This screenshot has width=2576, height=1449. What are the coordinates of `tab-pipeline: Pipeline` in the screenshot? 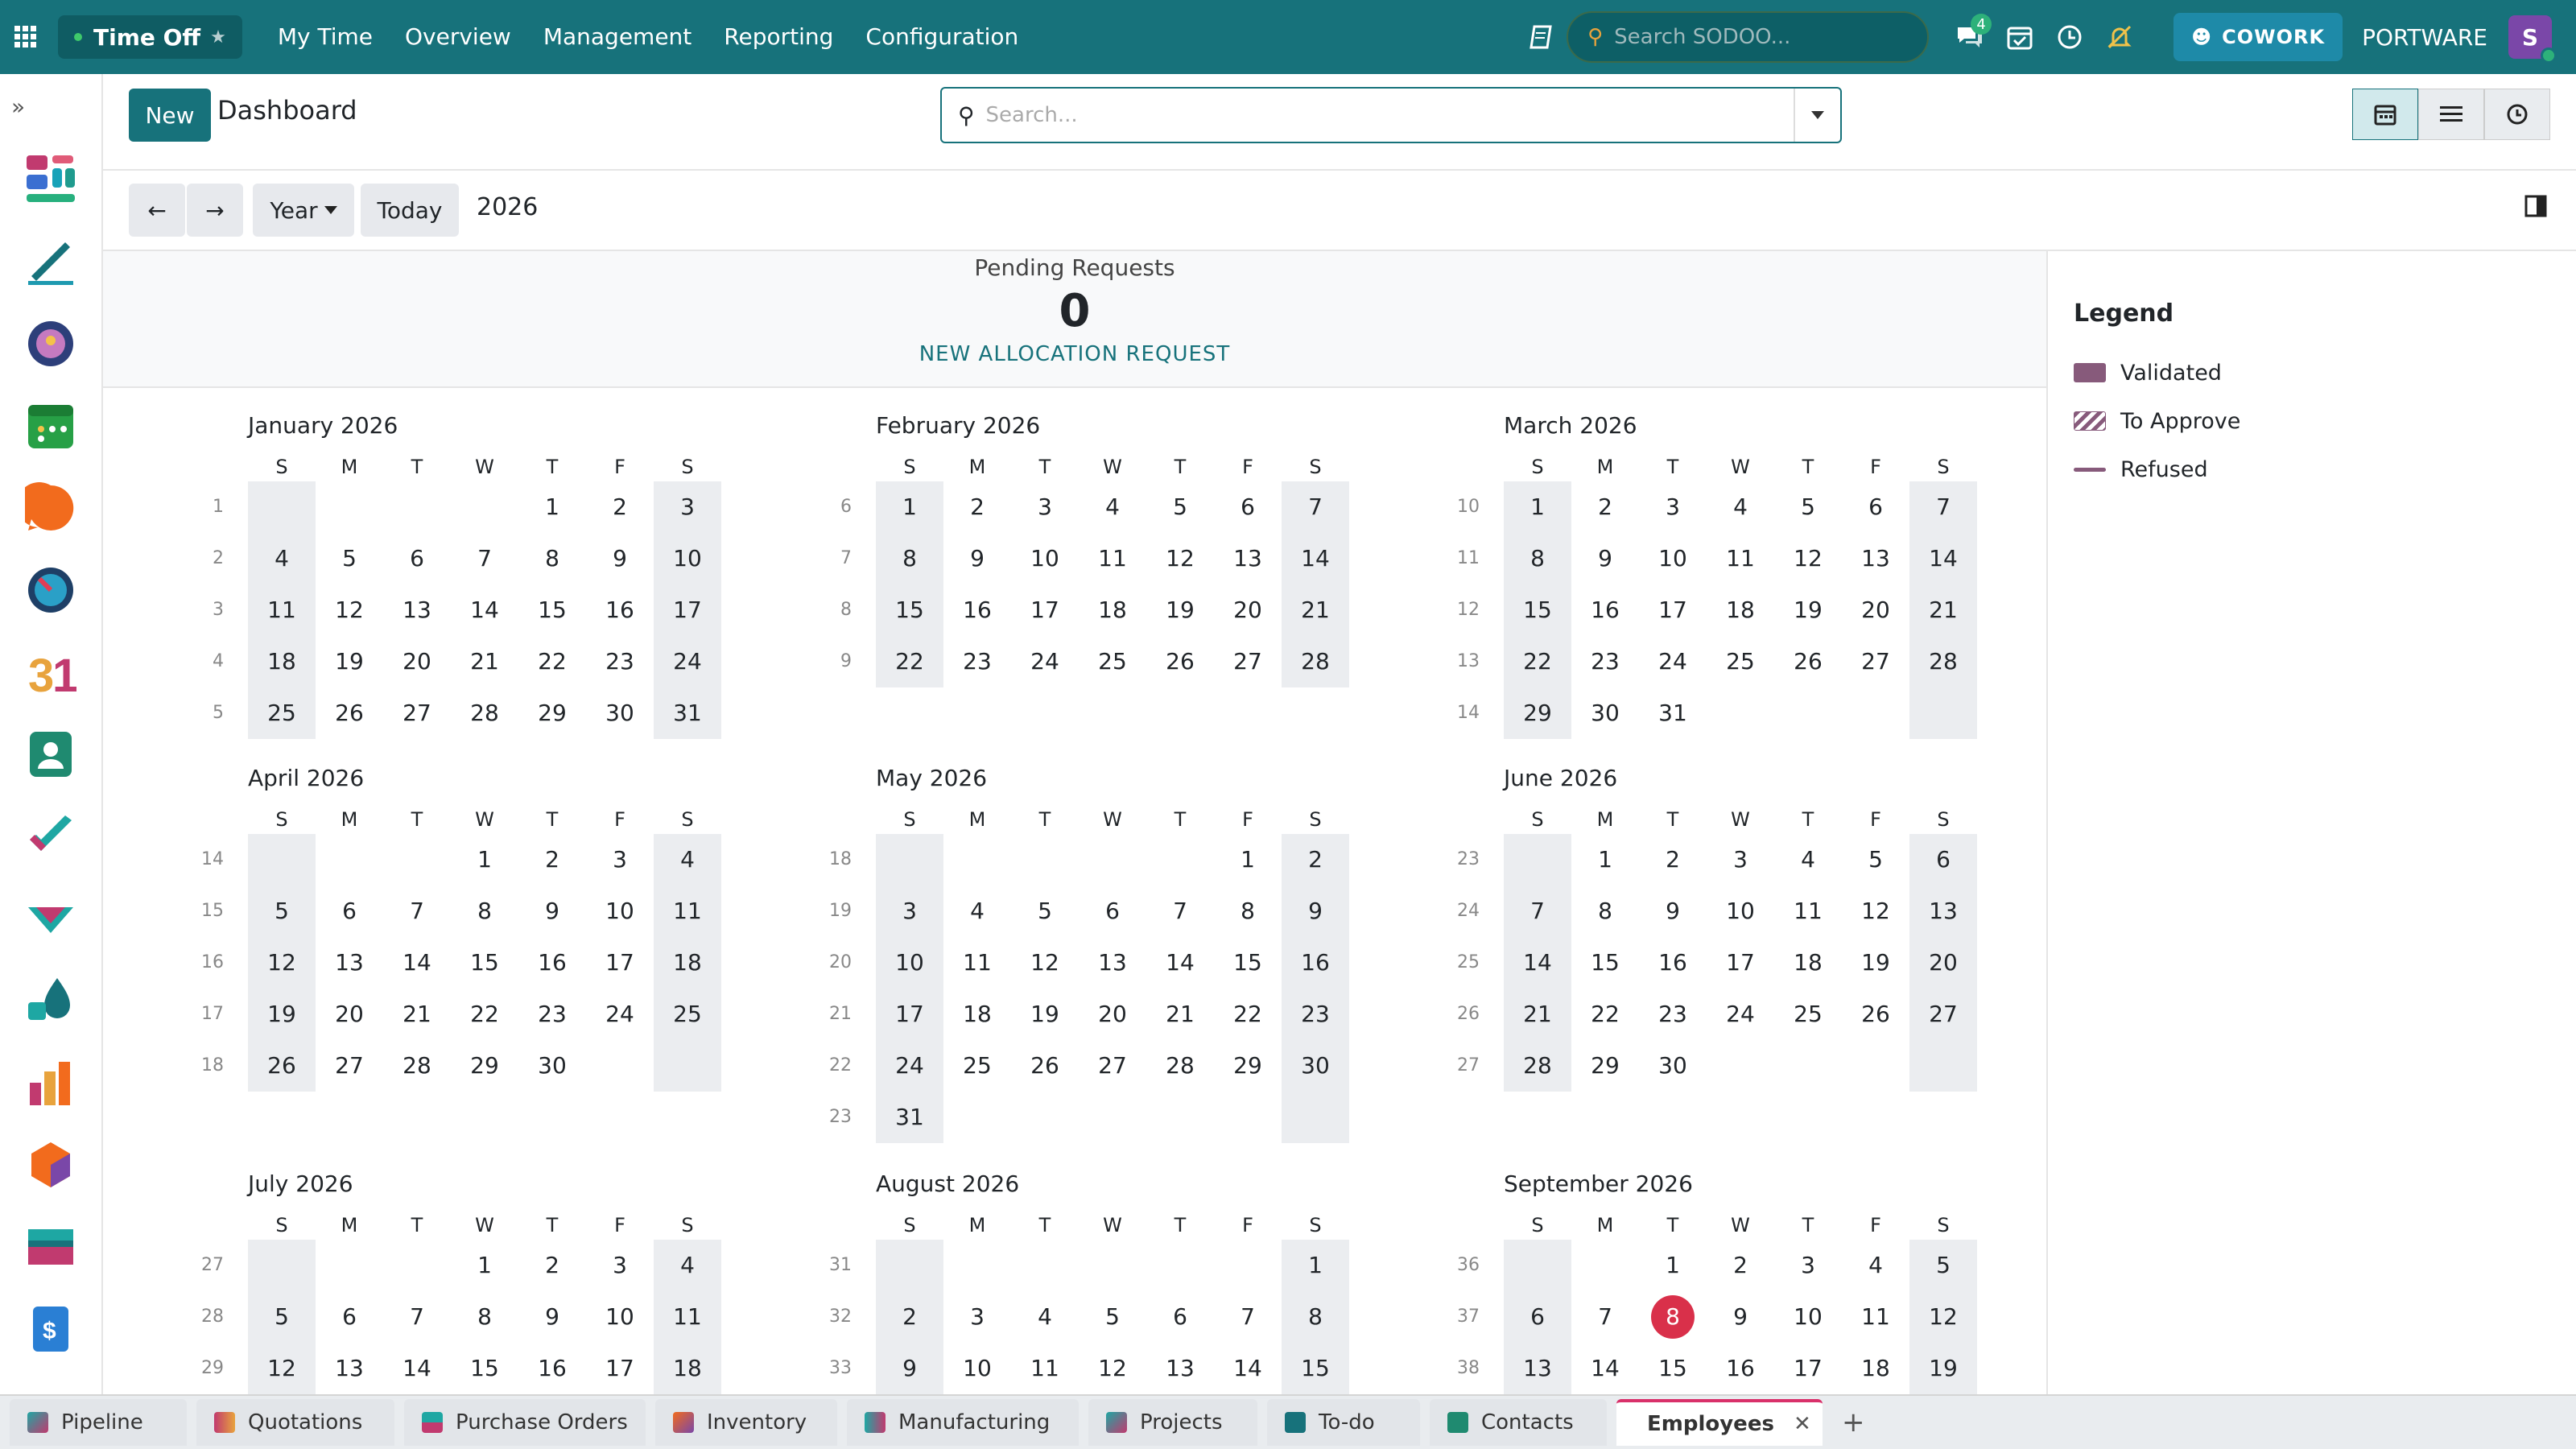 It's located at (98, 1422).